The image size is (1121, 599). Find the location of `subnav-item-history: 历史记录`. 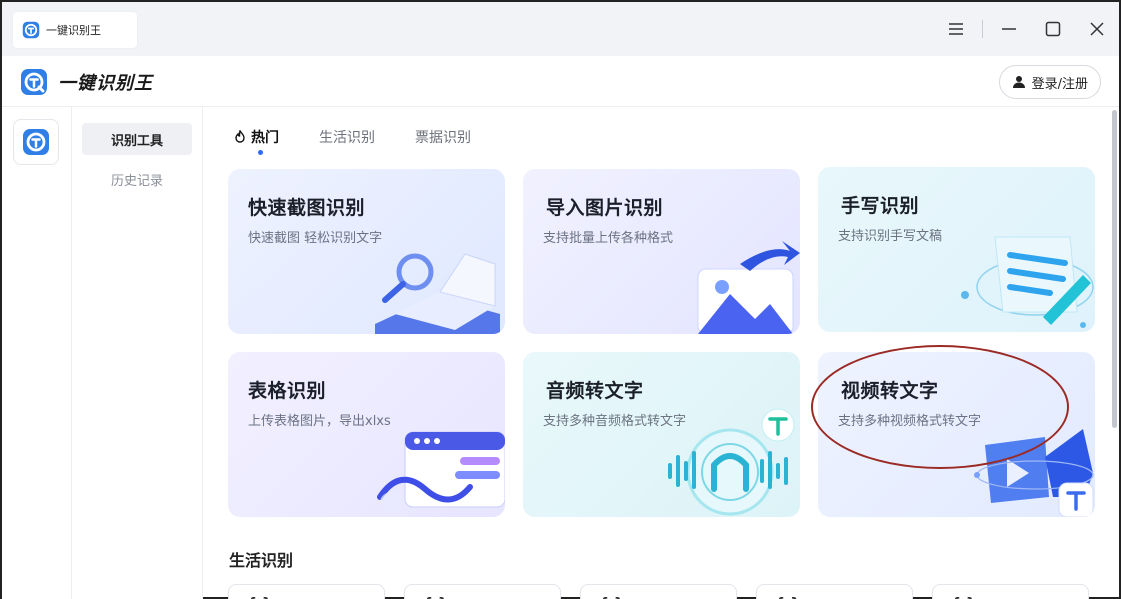

subnav-item-history: 历史记录 is located at coordinates (137, 179).